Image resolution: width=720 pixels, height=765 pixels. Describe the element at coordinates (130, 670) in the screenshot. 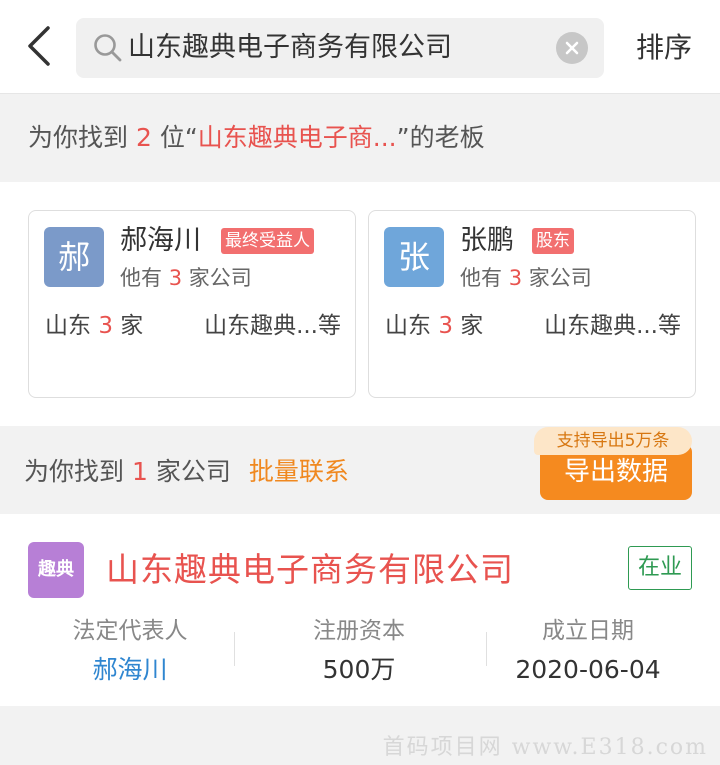

I see `legal-rep-link: 郝海川` at that location.